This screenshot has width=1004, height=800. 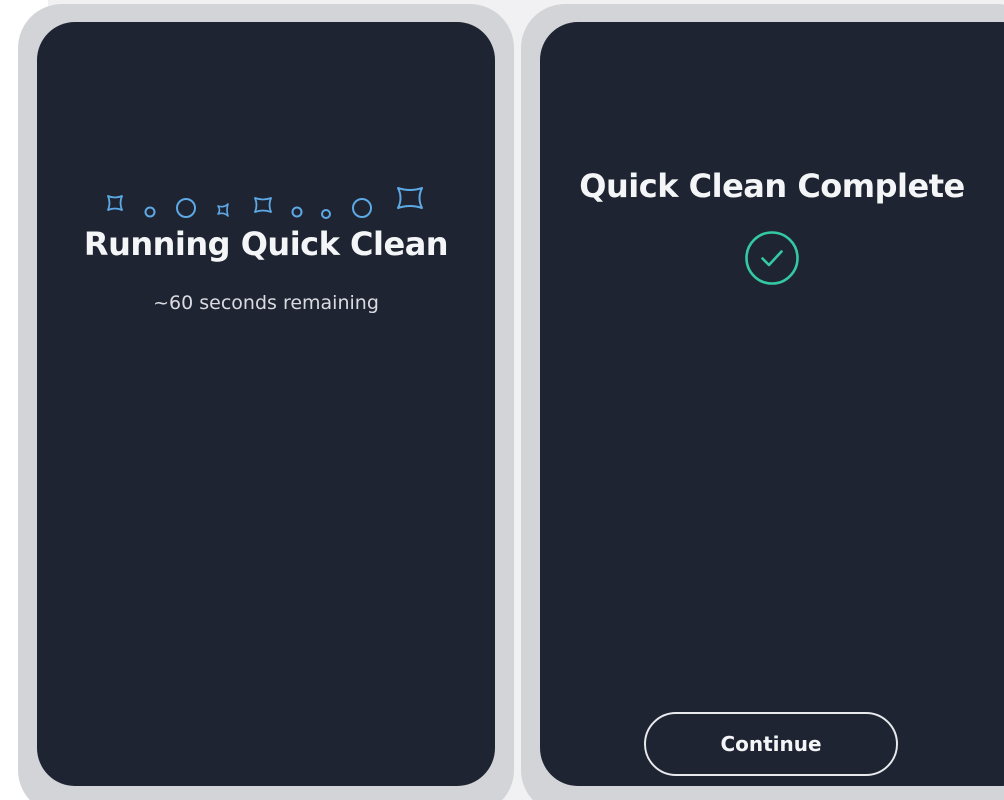 I want to click on time-remaining: ~60 seconds remaining, so click(x=266, y=303).